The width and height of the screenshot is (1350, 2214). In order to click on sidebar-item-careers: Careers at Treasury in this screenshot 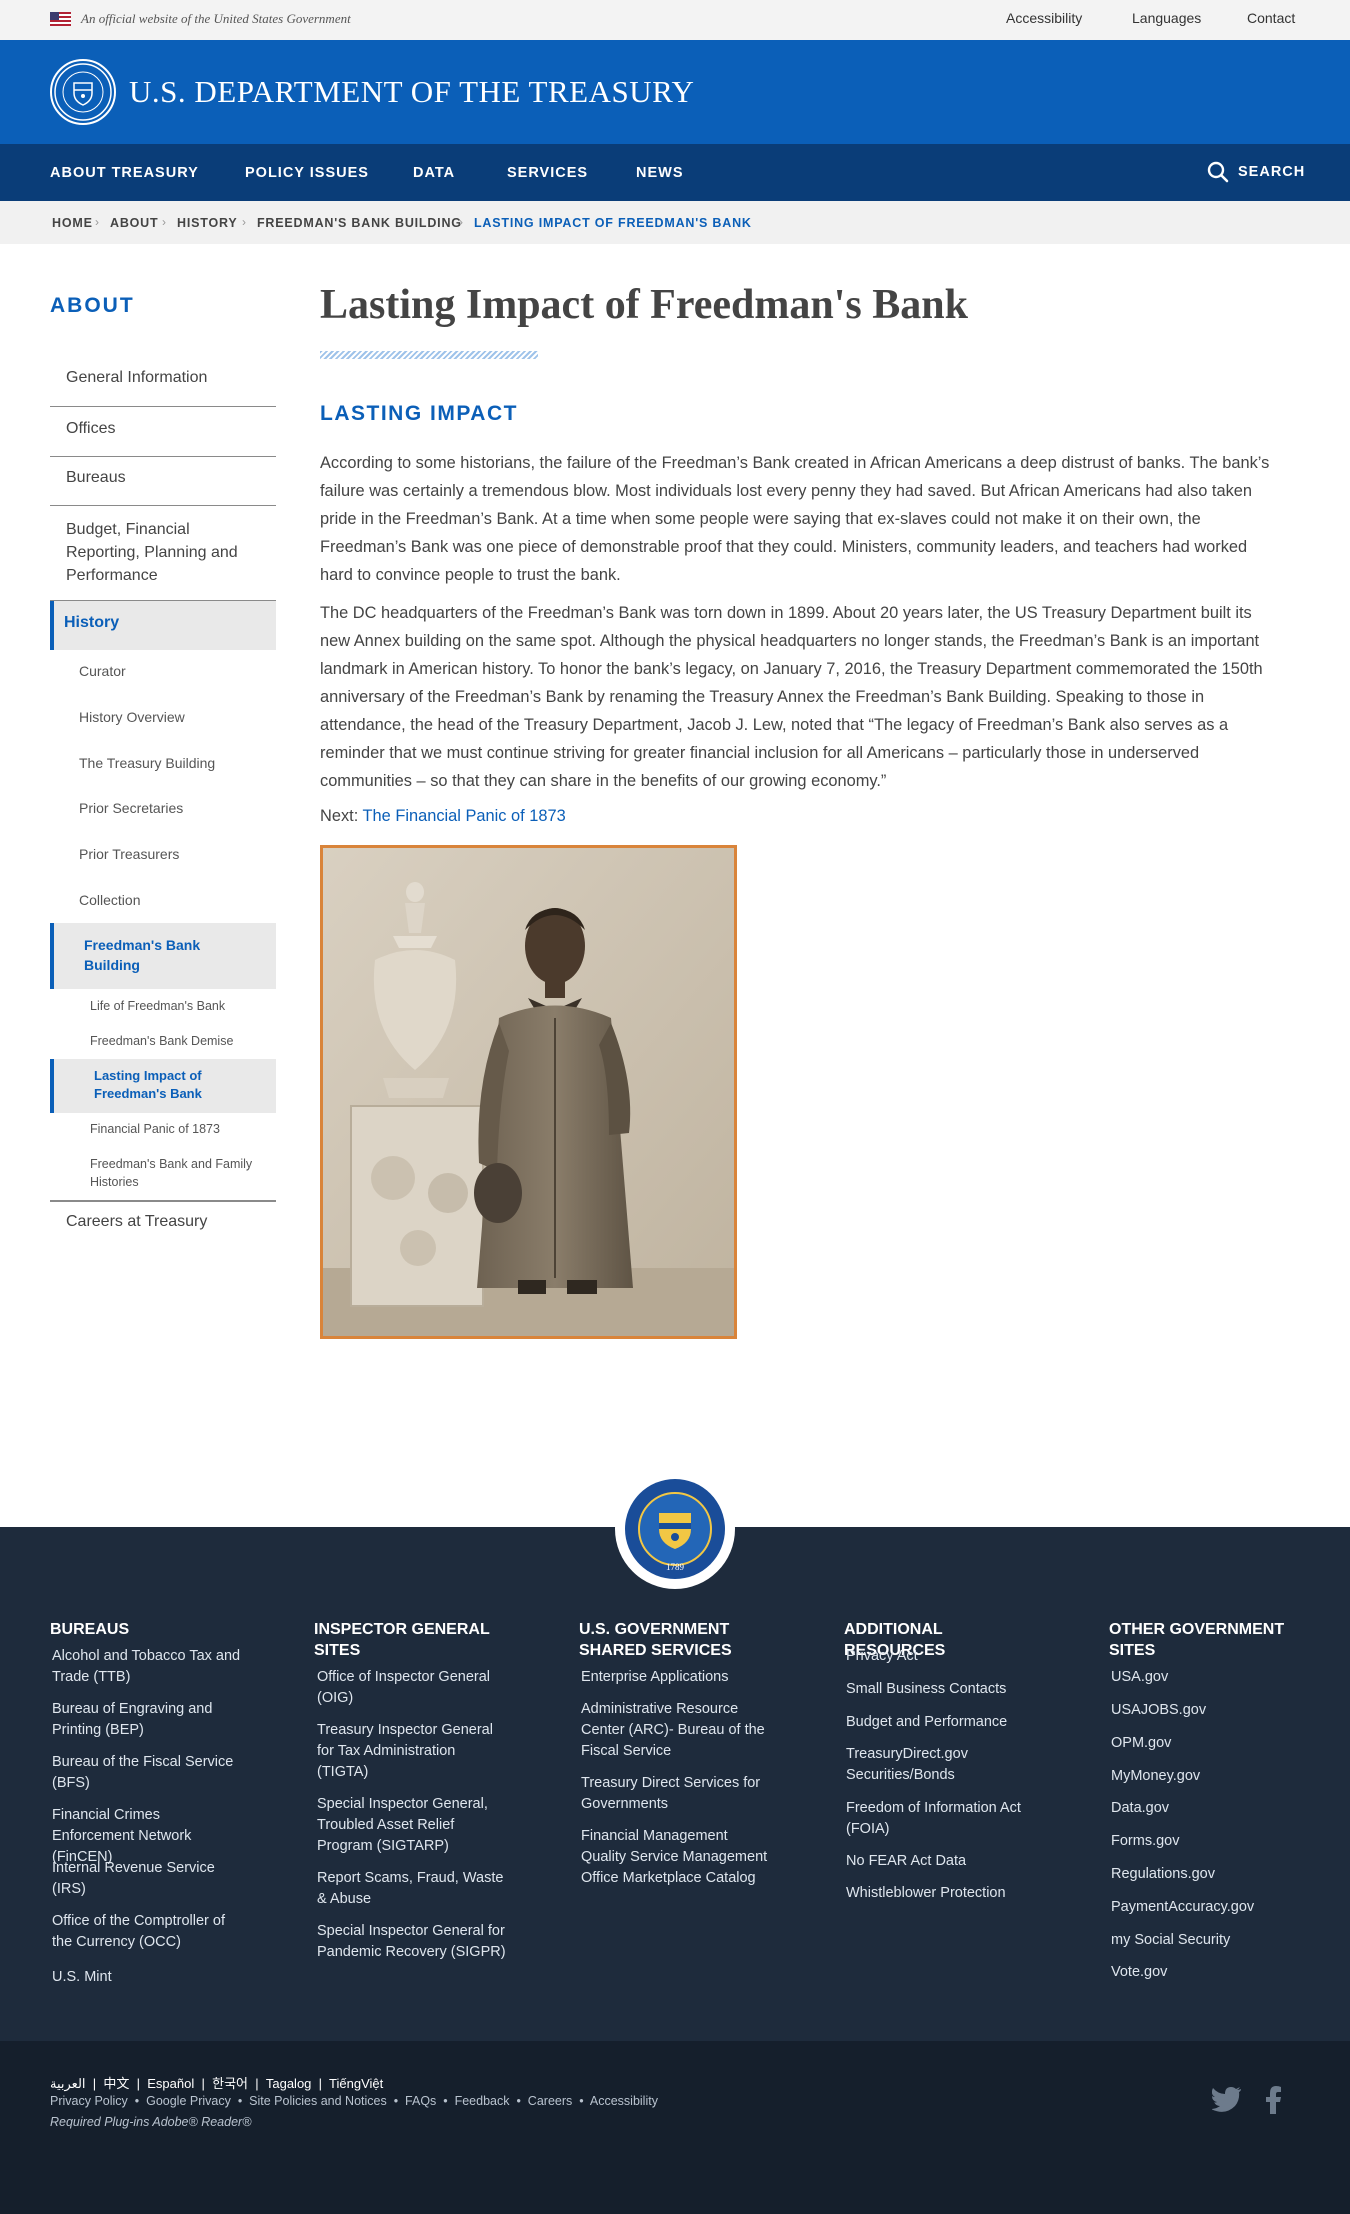, I will do `click(163, 1228)`.